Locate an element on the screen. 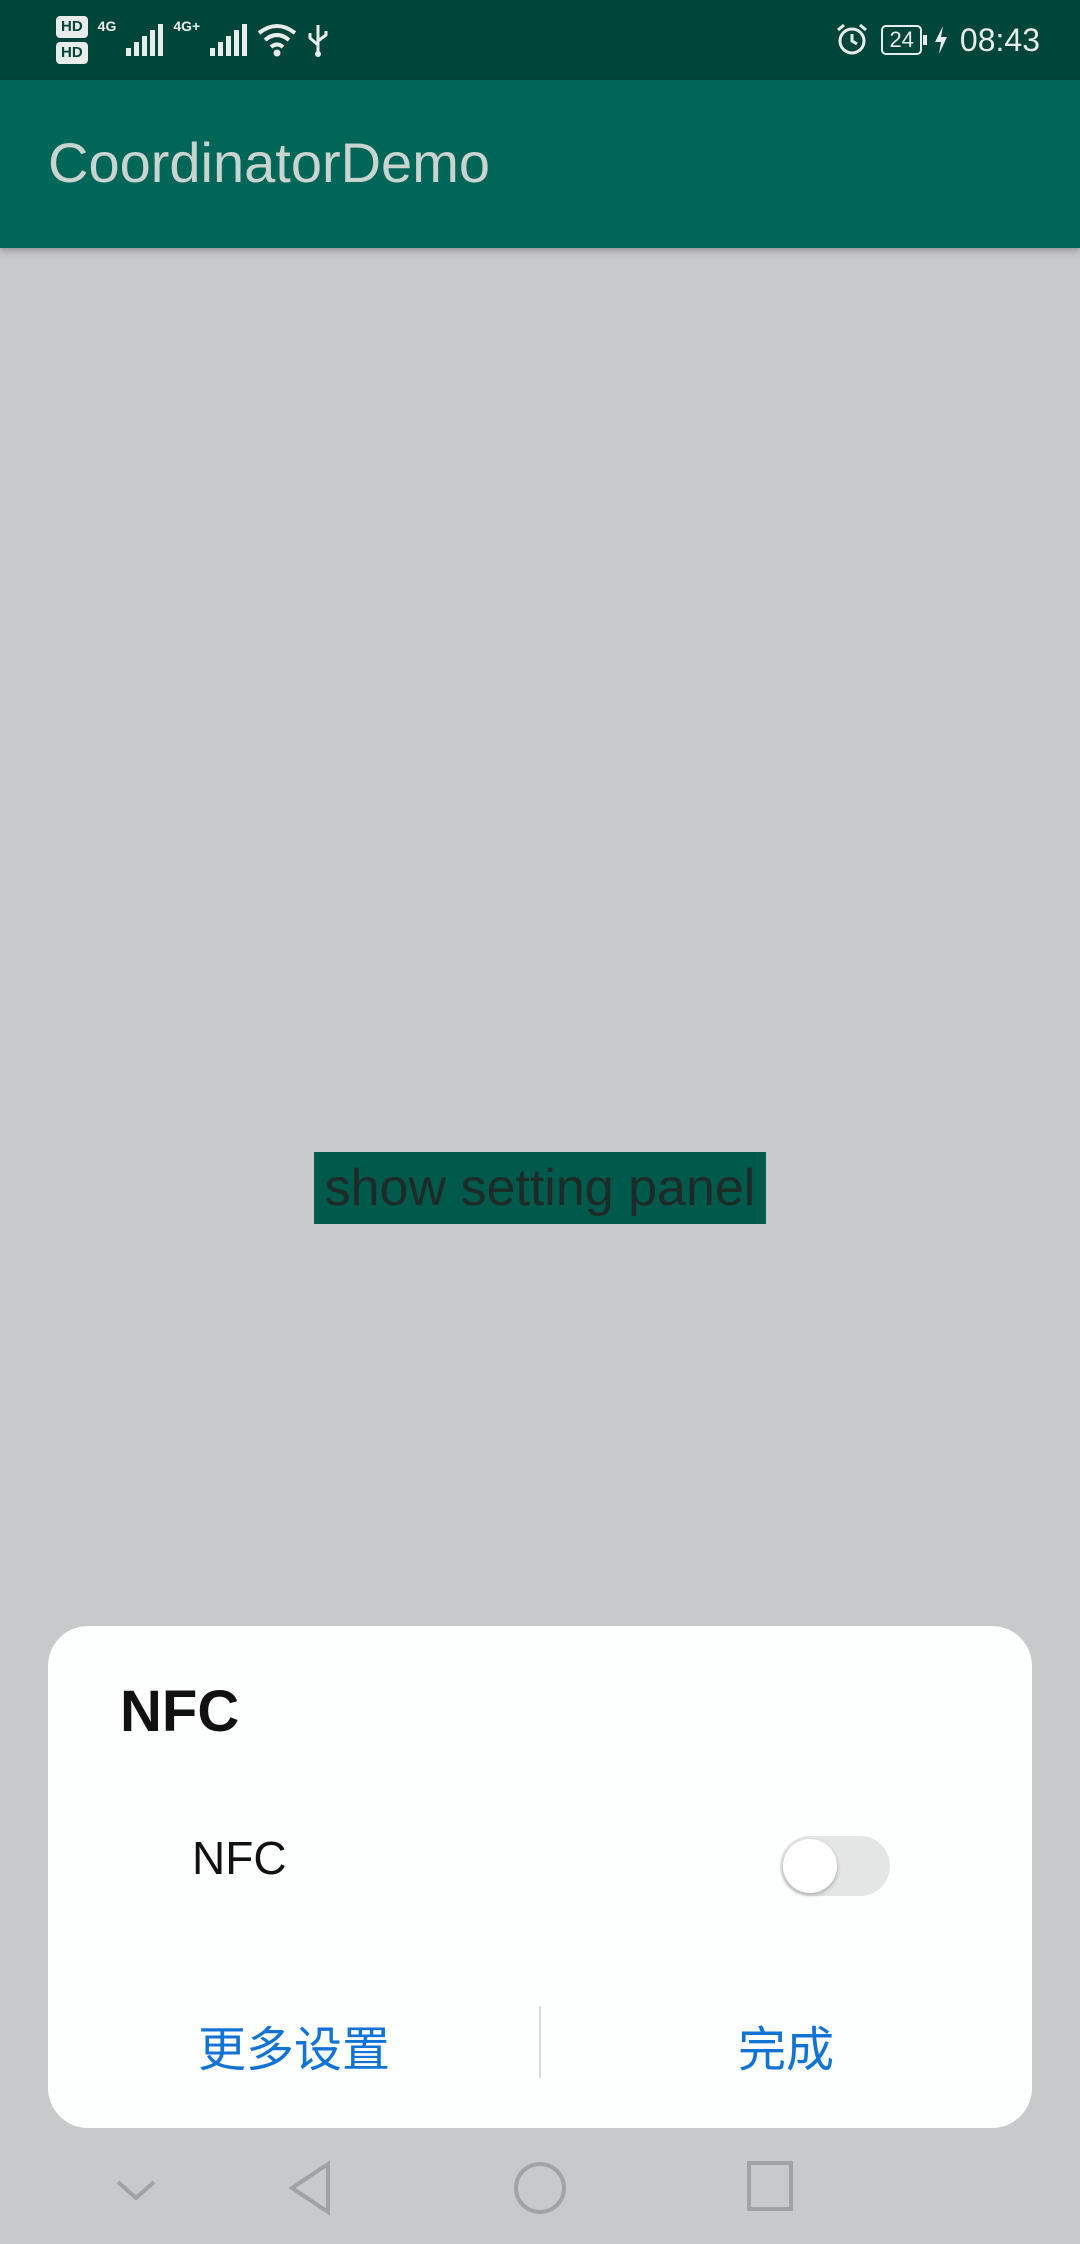  panel-title: NFC is located at coordinates (180, 1711).